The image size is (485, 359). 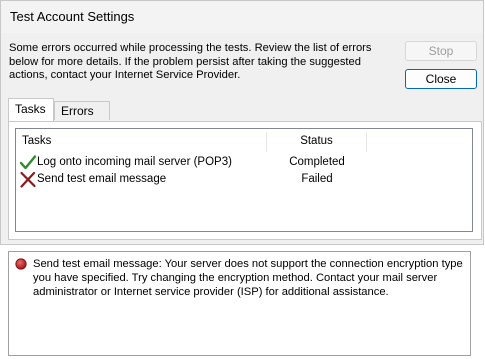 I want to click on error-dot-icon, so click(x=21, y=264).